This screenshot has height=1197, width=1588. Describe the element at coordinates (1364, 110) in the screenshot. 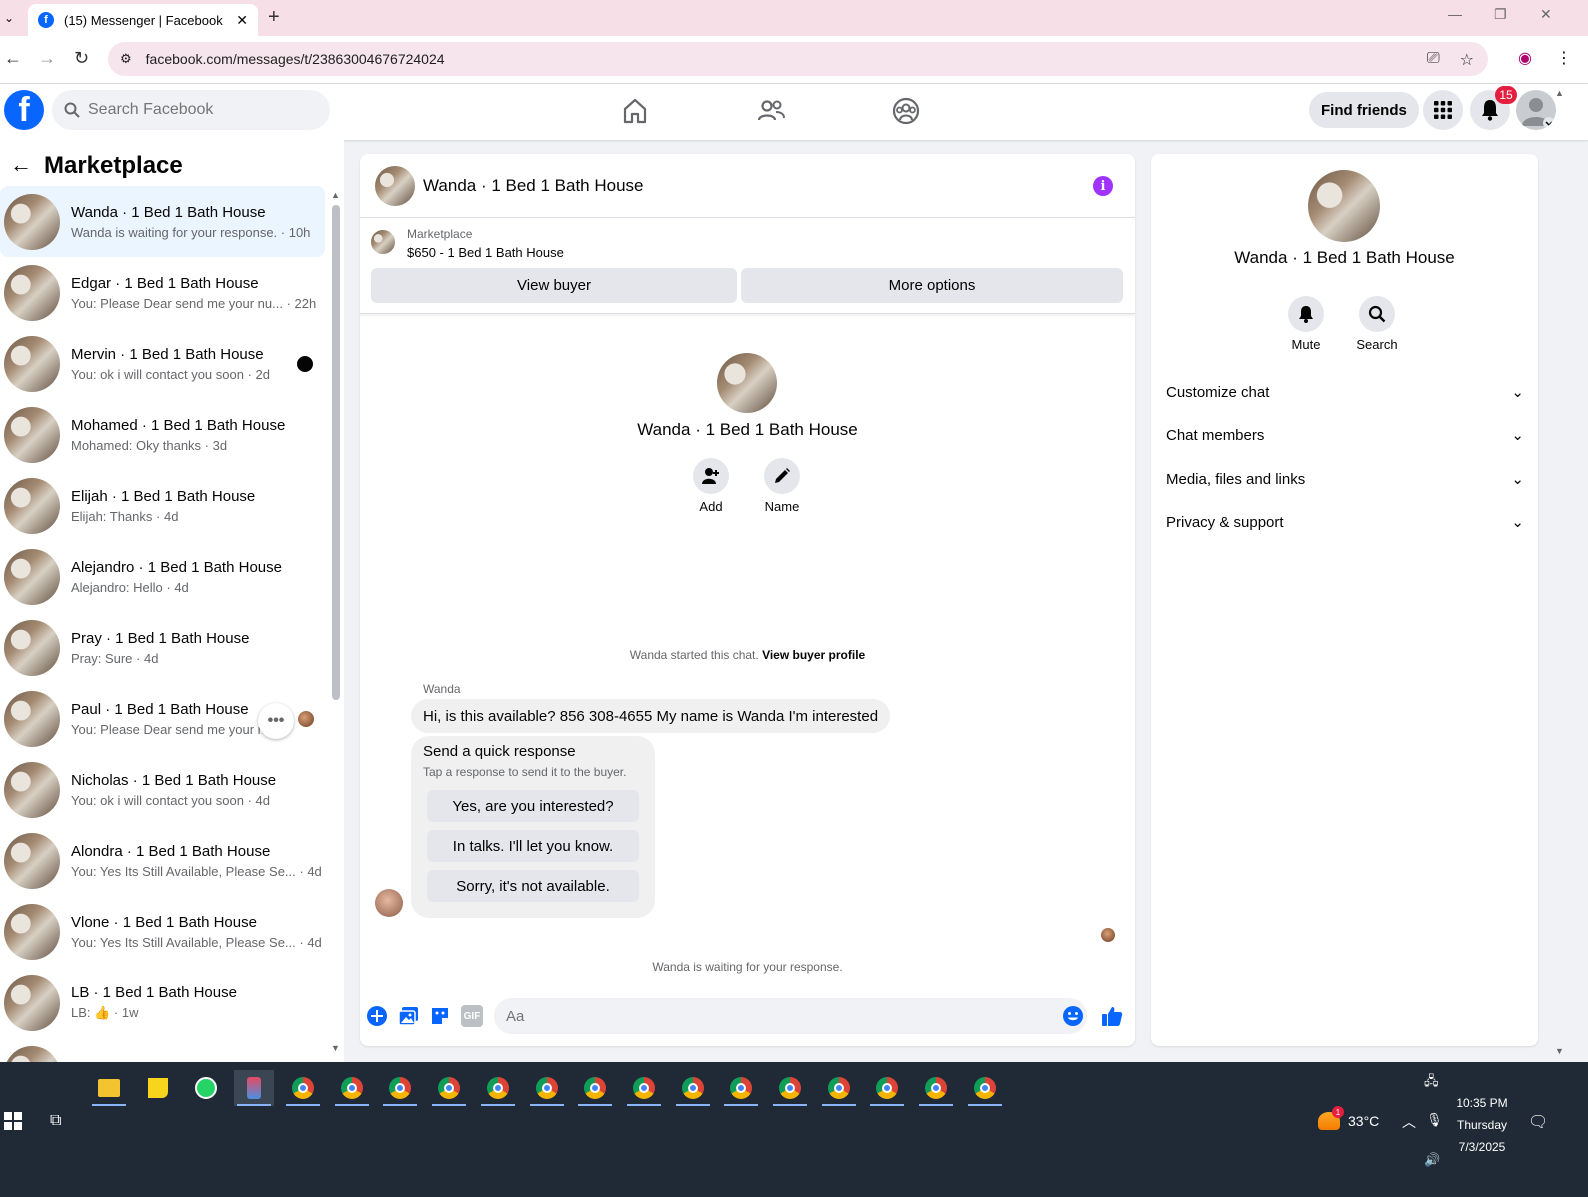

I see `find-friends-button: Find friends` at that location.